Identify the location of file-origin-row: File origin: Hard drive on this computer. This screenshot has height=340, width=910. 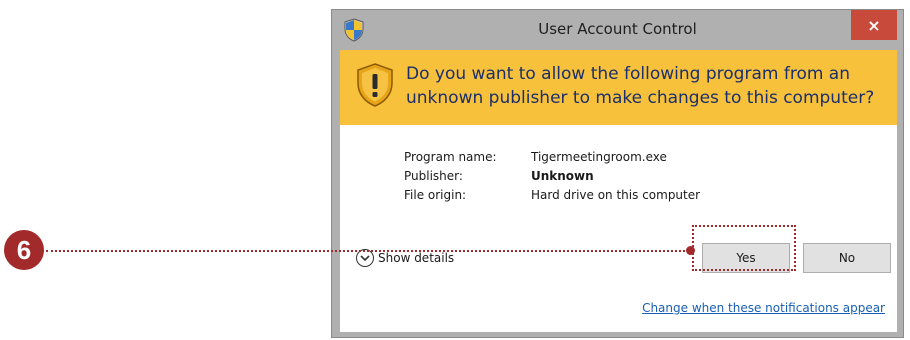
(552, 197).